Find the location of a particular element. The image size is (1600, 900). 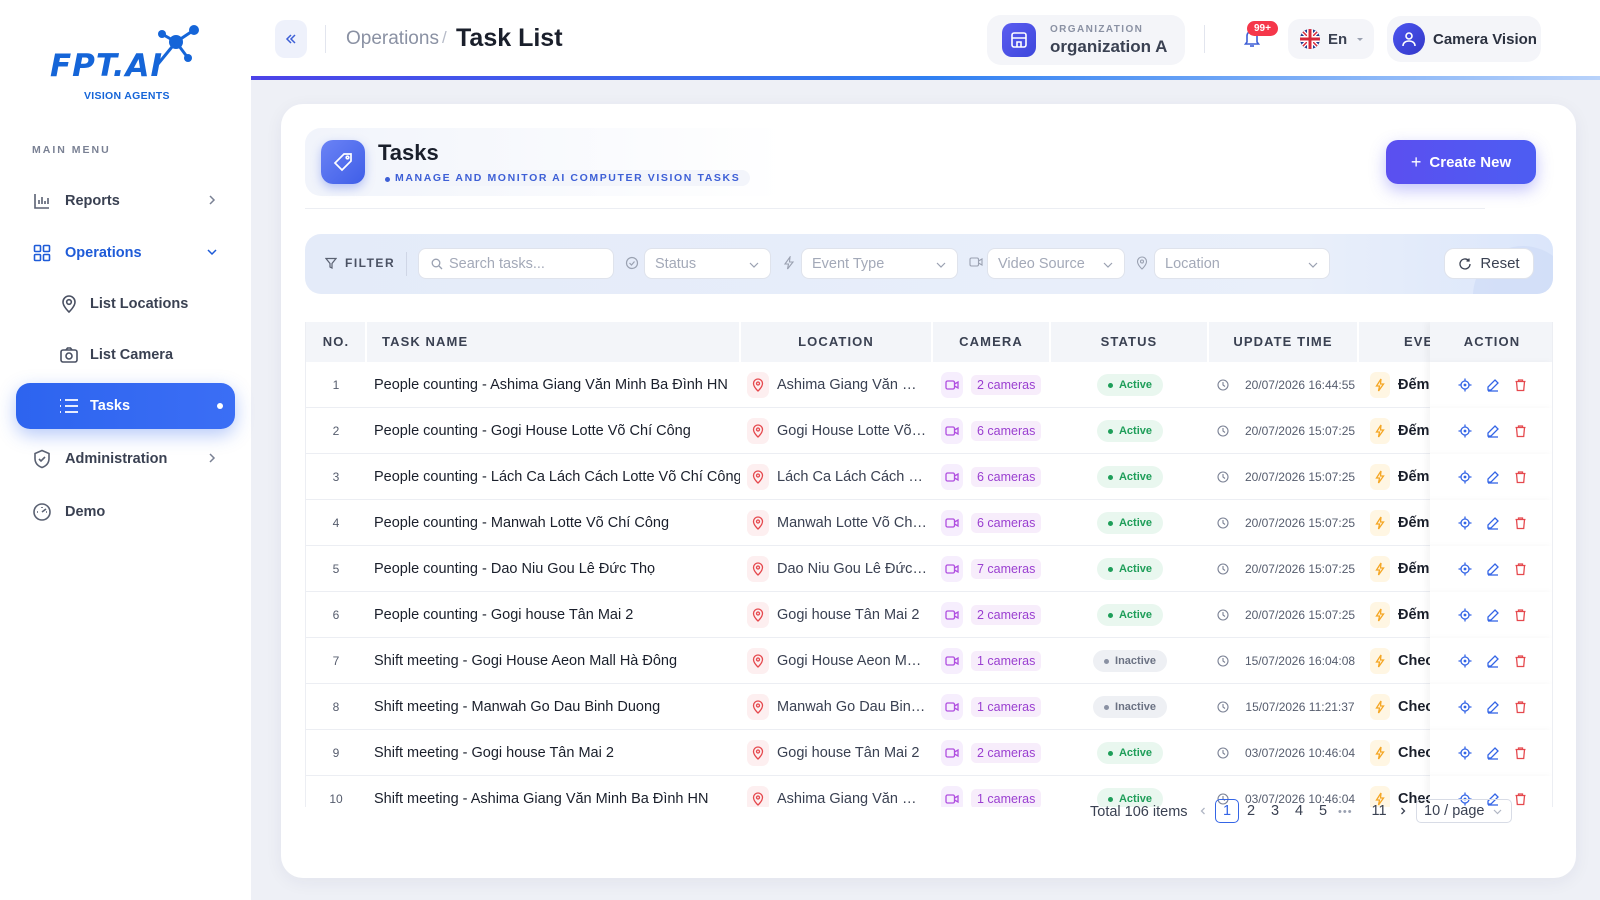

video-source-select: Video Source is located at coordinates (1056, 263).